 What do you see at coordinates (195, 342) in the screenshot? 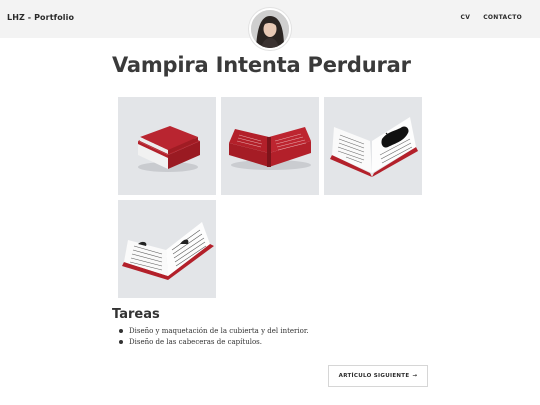
I see `task-text: Diseño de las cabeceras de capítulos.` at bounding box center [195, 342].